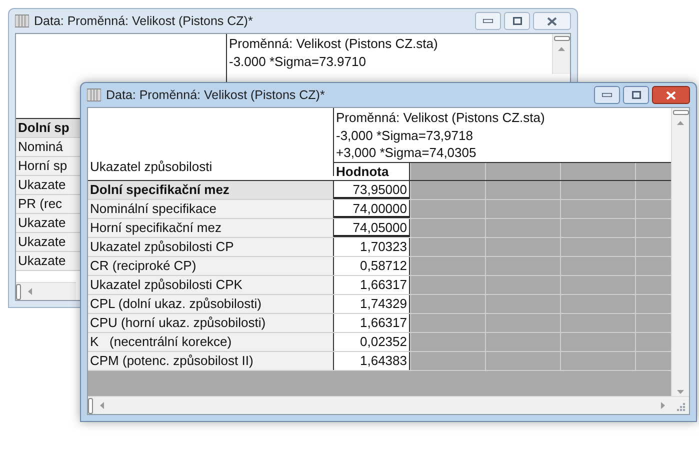 Image resolution: width=699 pixels, height=452 pixels. I want to click on column-header: Hodnota, so click(372, 171).